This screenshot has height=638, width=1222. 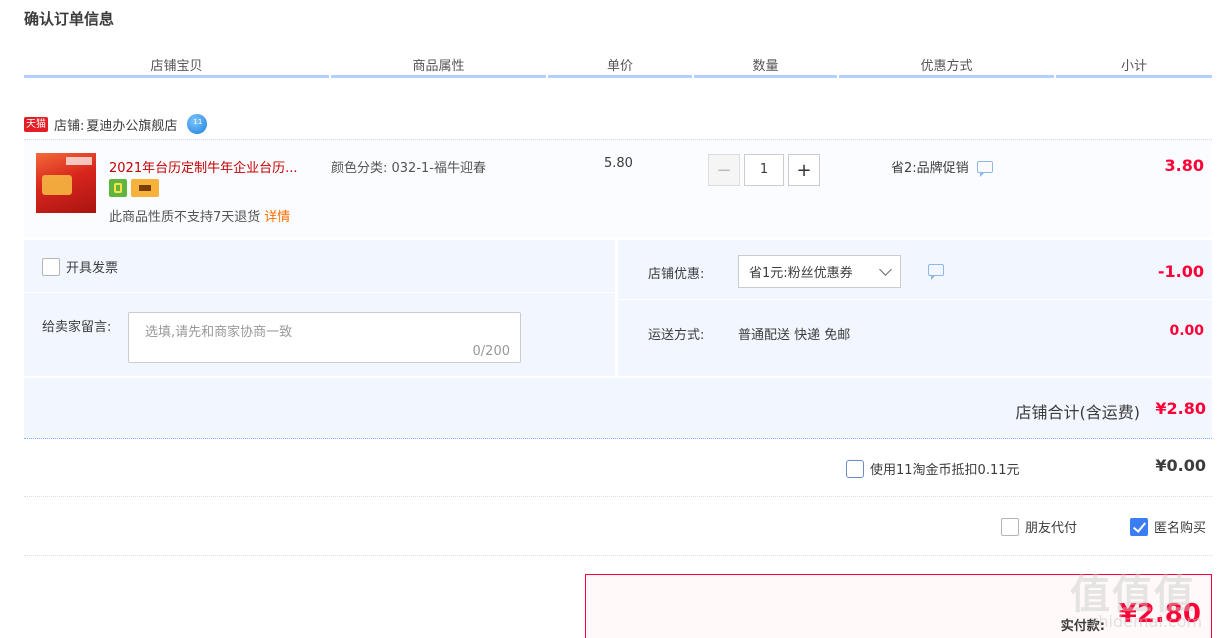 What do you see at coordinates (945, 470) in the screenshot?
I see `coins-label: 使用11淘金币抵扣0.11元` at bounding box center [945, 470].